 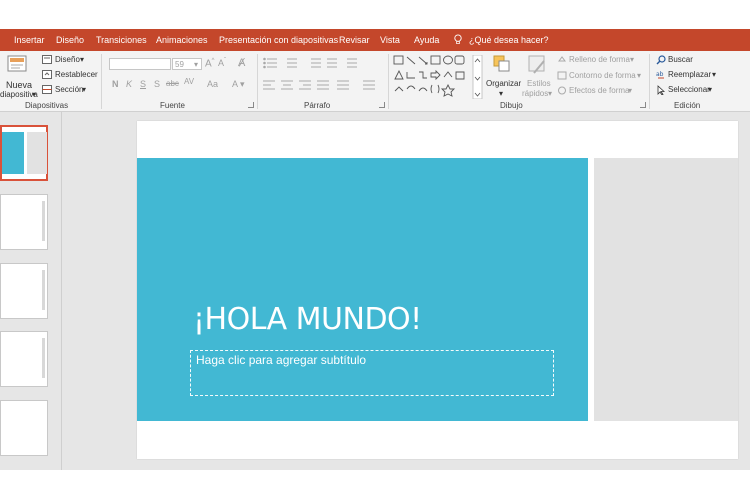 I want to click on group-label-parrafo: Párrafo, so click(x=317, y=105).